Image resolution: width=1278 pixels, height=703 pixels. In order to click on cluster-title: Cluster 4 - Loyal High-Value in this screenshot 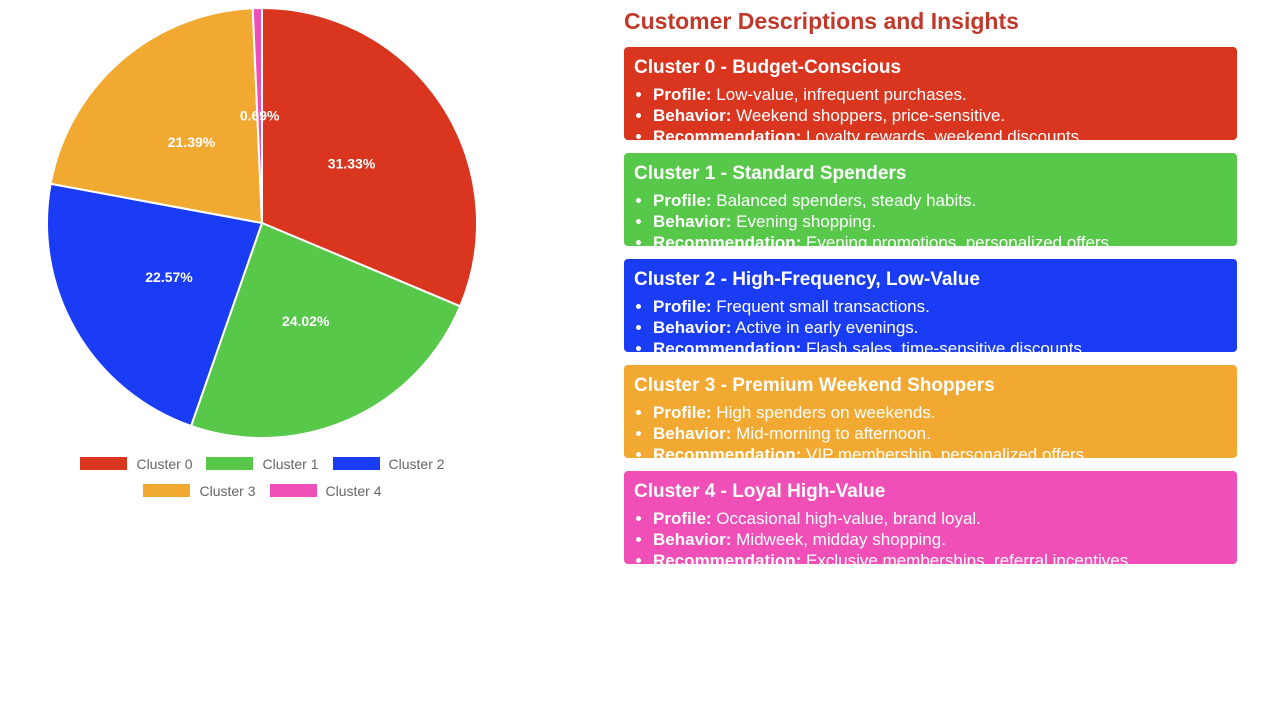, I will do `click(760, 491)`.